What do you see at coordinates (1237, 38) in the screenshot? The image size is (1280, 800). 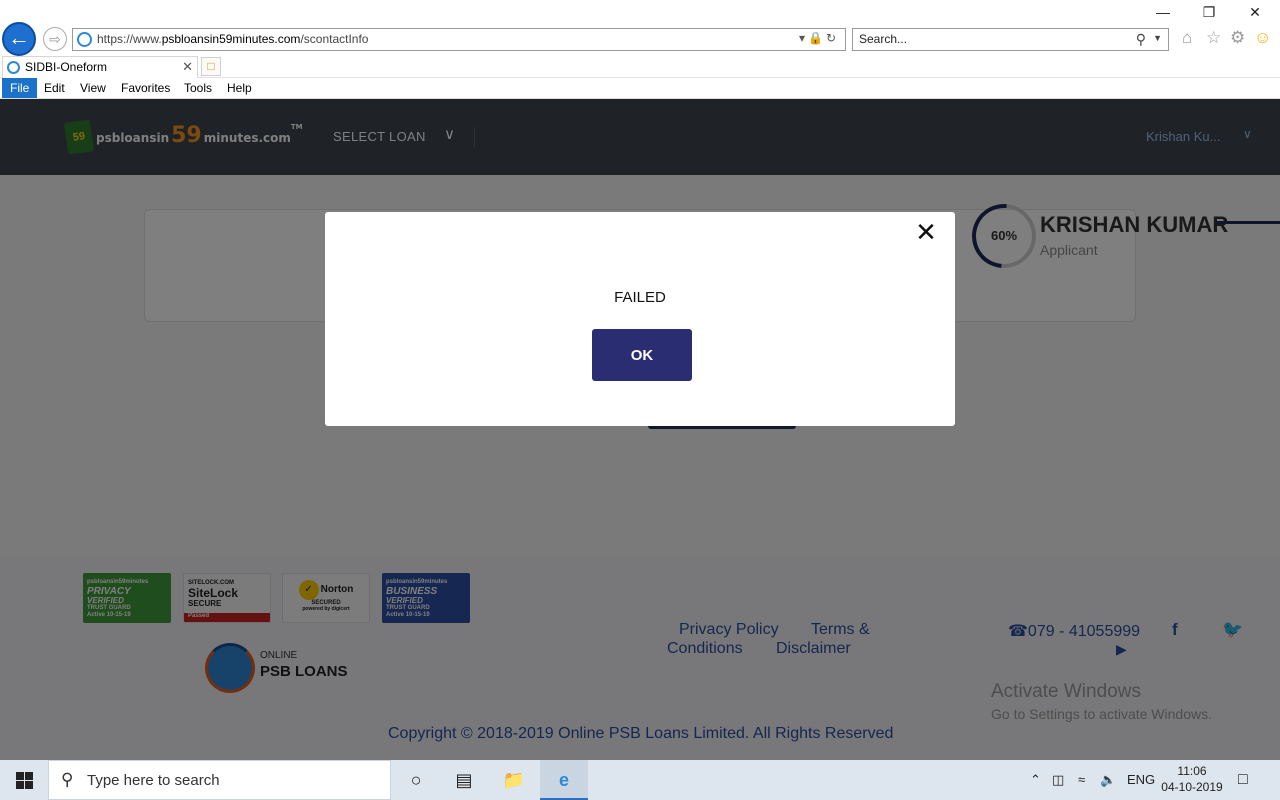 I see `gear-icon: ⚙` at bounding box center [1237, 38].